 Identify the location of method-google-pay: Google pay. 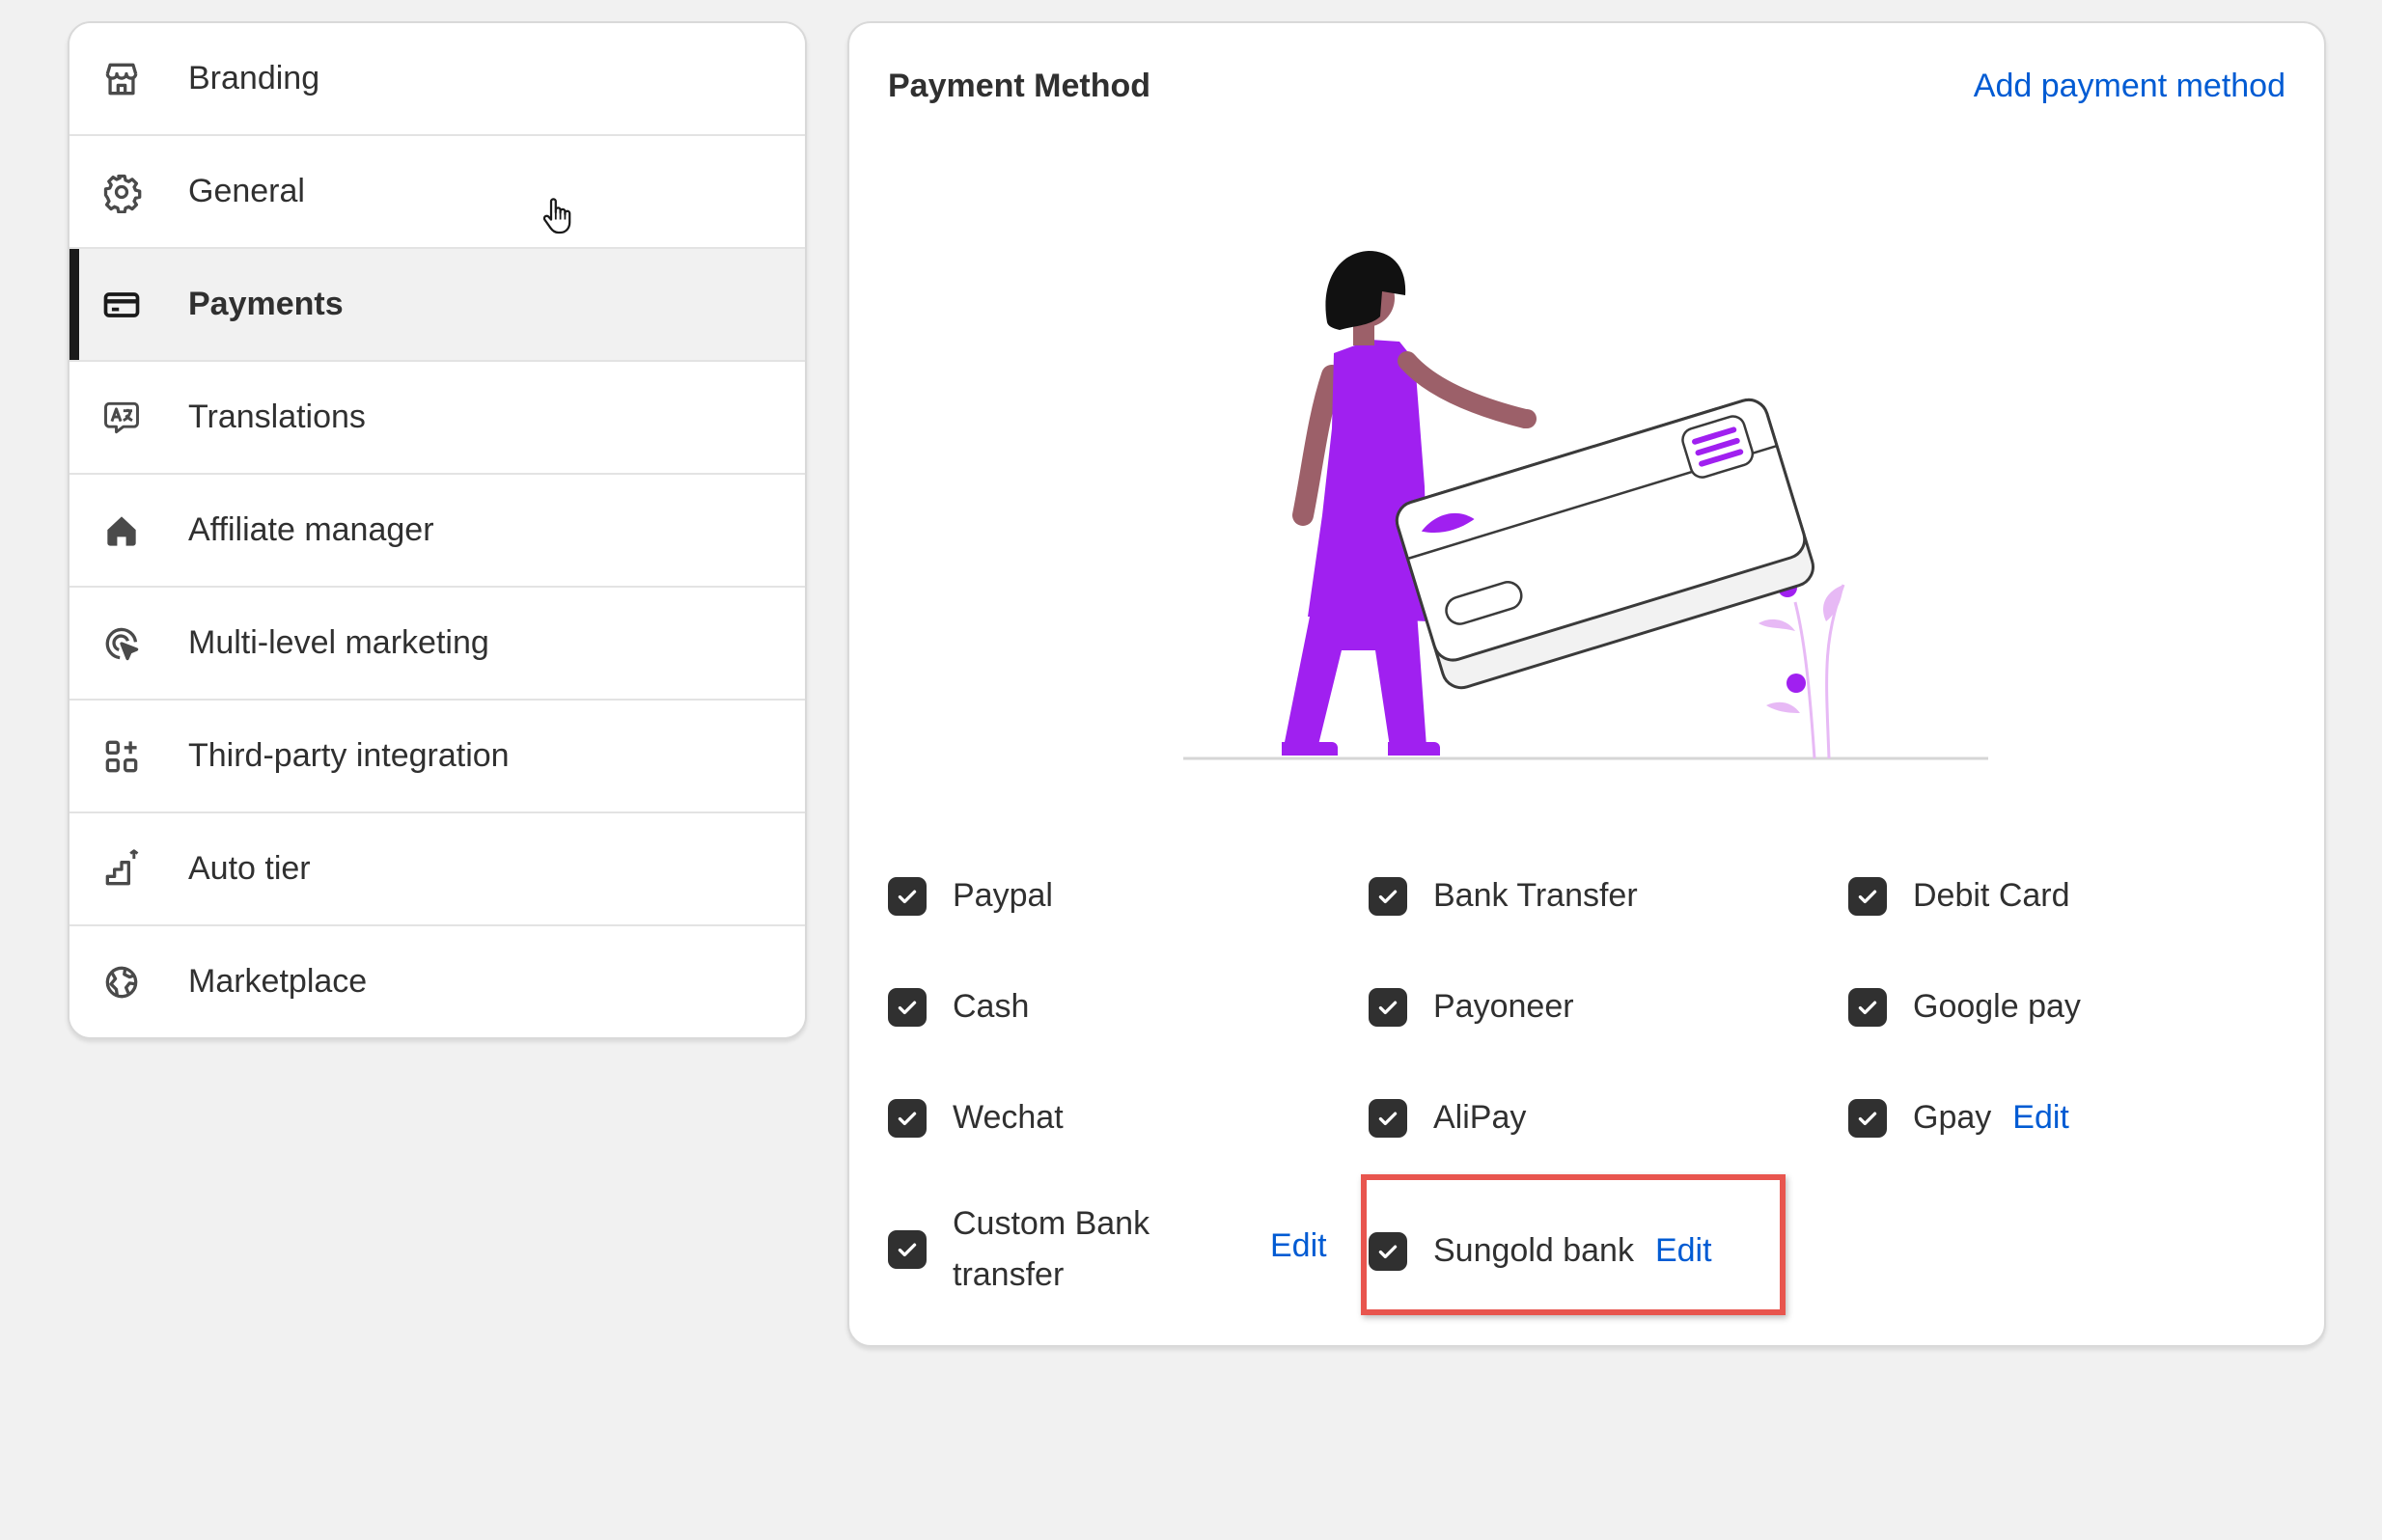
(1964, 1006).